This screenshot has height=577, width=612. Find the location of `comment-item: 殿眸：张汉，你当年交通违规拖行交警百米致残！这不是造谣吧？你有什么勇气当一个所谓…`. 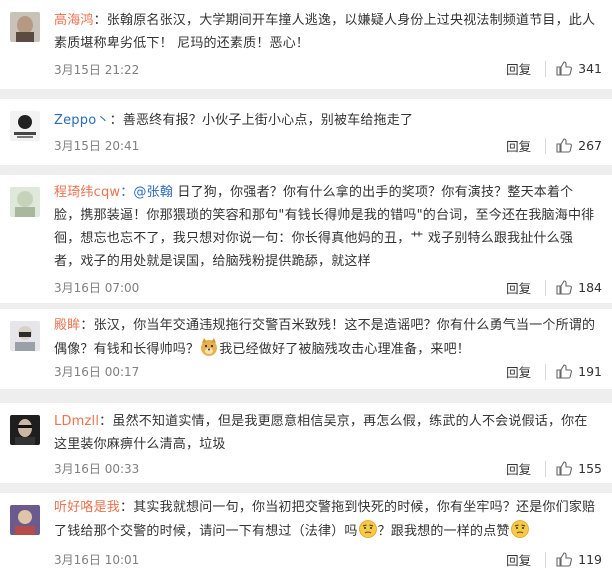

comment-item: 殿眸：张汉，你当年交通违规拖行交警百米致残！这不是造谣吧？你有什么勇气当一个所谓… is located at coordinates (306, 349).